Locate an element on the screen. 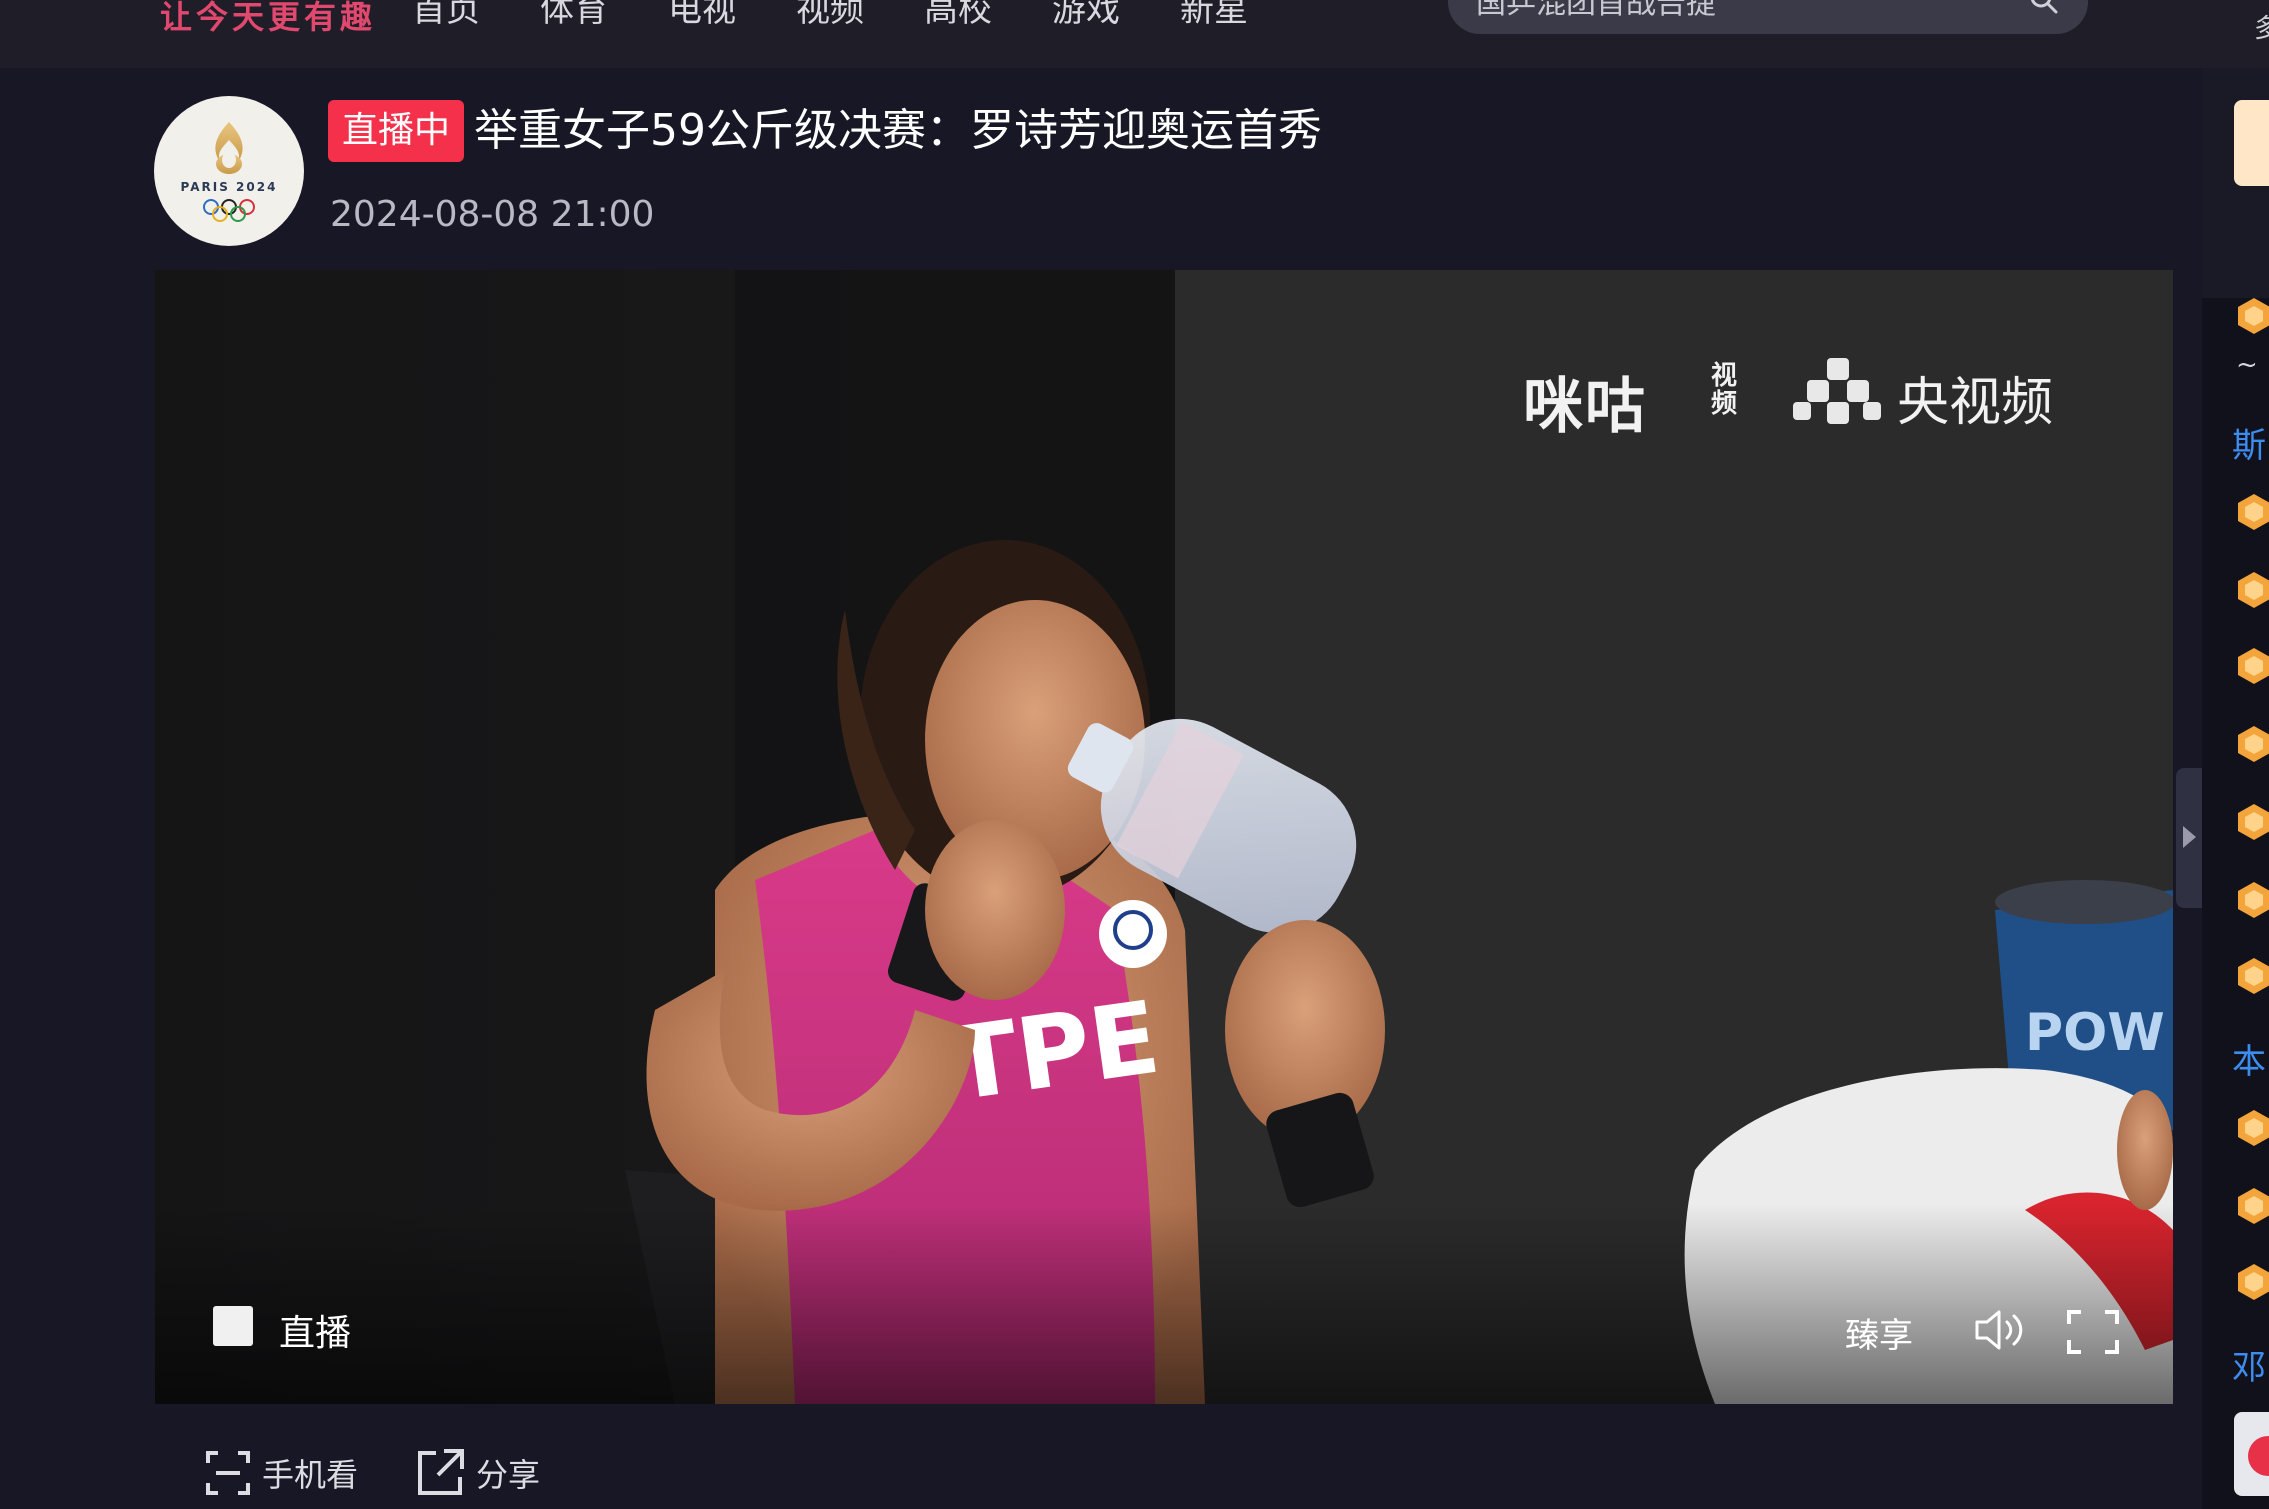 This screenshot has height=1509, width=2269. sidebar-link-2: 本 is located at coordinates (2249, 1058).